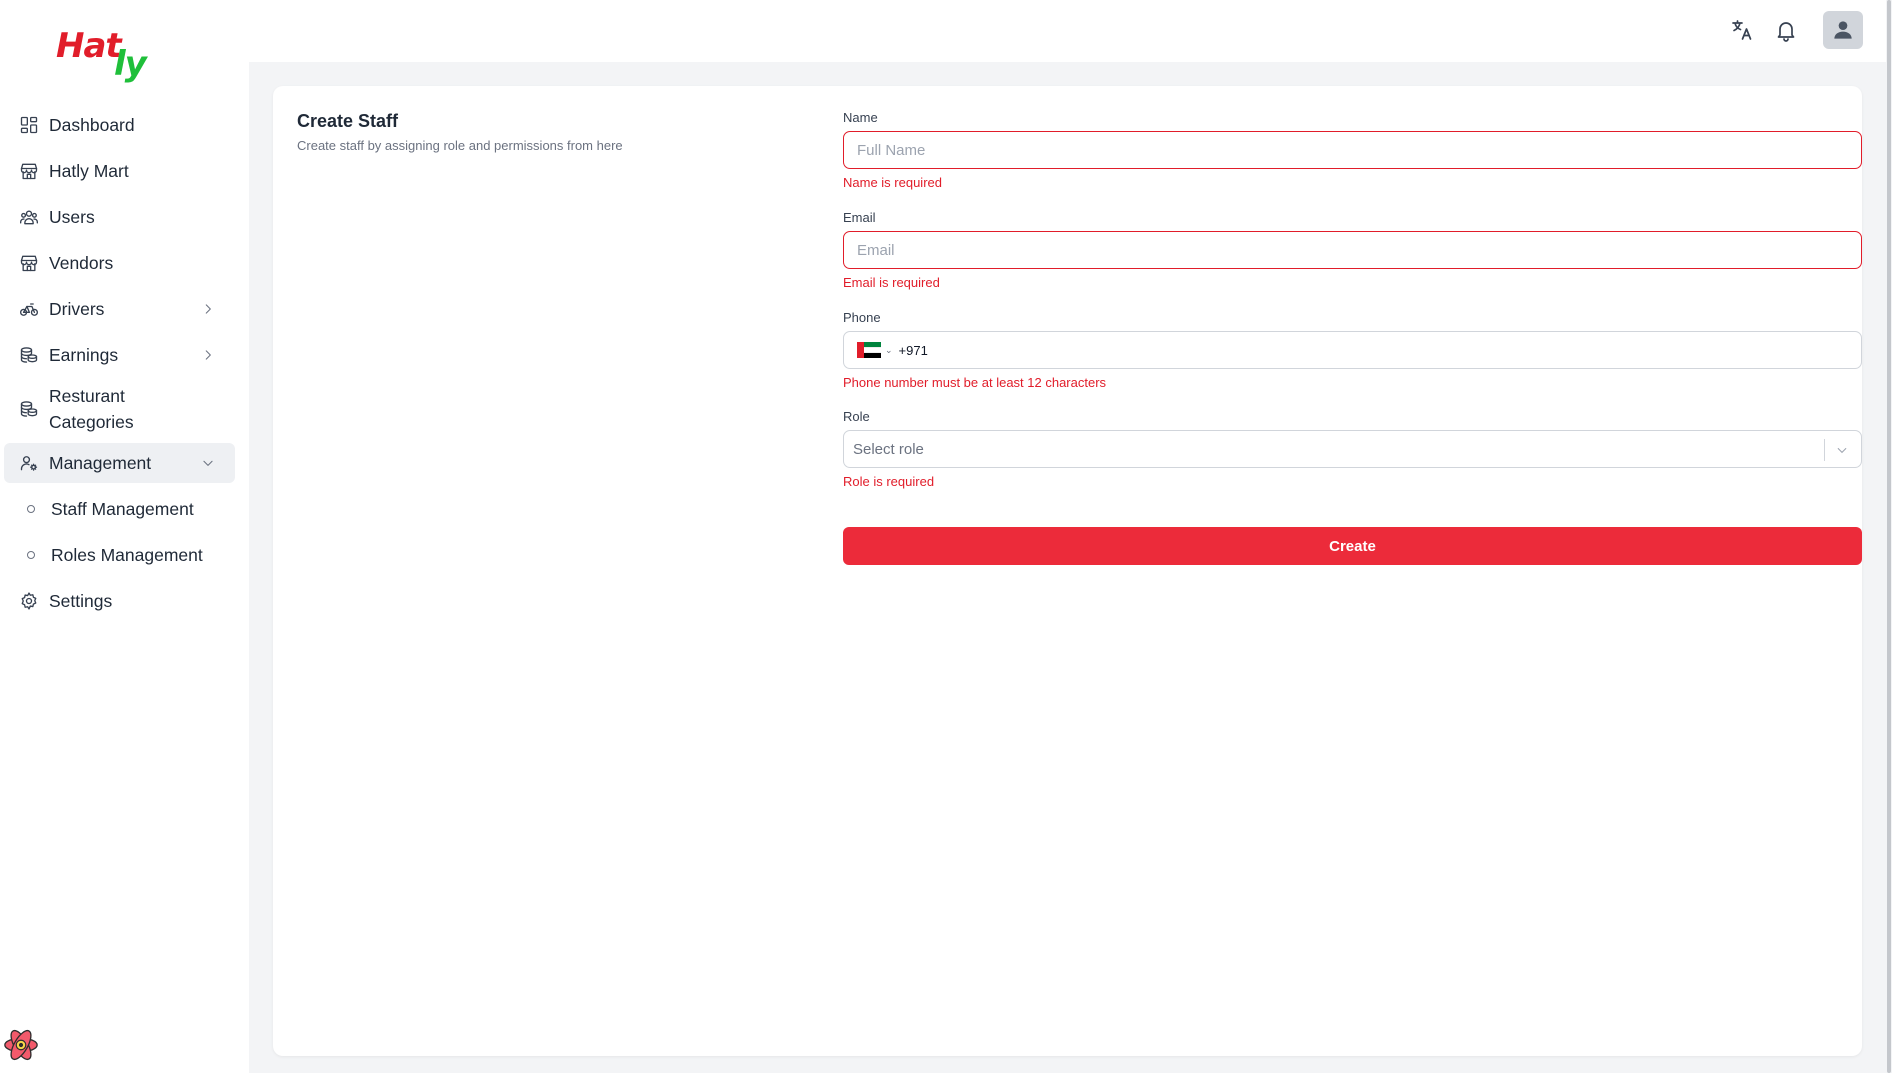  I want to click on bicycle-icon, so click(29, 309).